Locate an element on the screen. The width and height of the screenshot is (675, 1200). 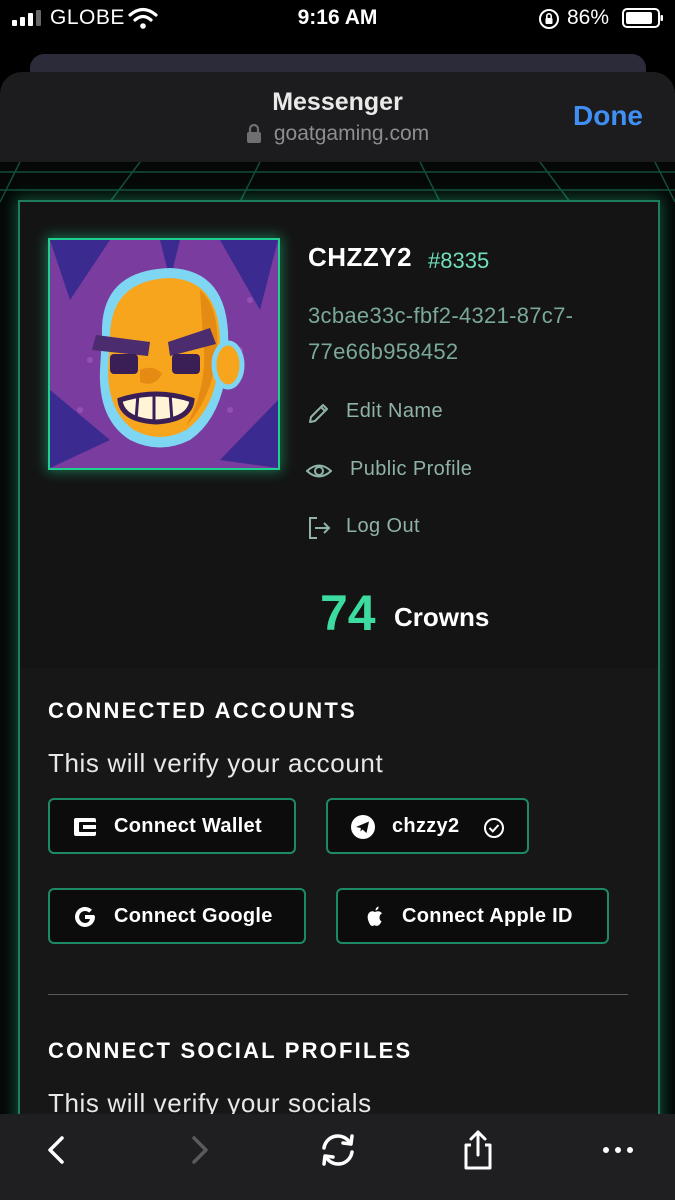
section-divider is located at coordinates (338, 994).